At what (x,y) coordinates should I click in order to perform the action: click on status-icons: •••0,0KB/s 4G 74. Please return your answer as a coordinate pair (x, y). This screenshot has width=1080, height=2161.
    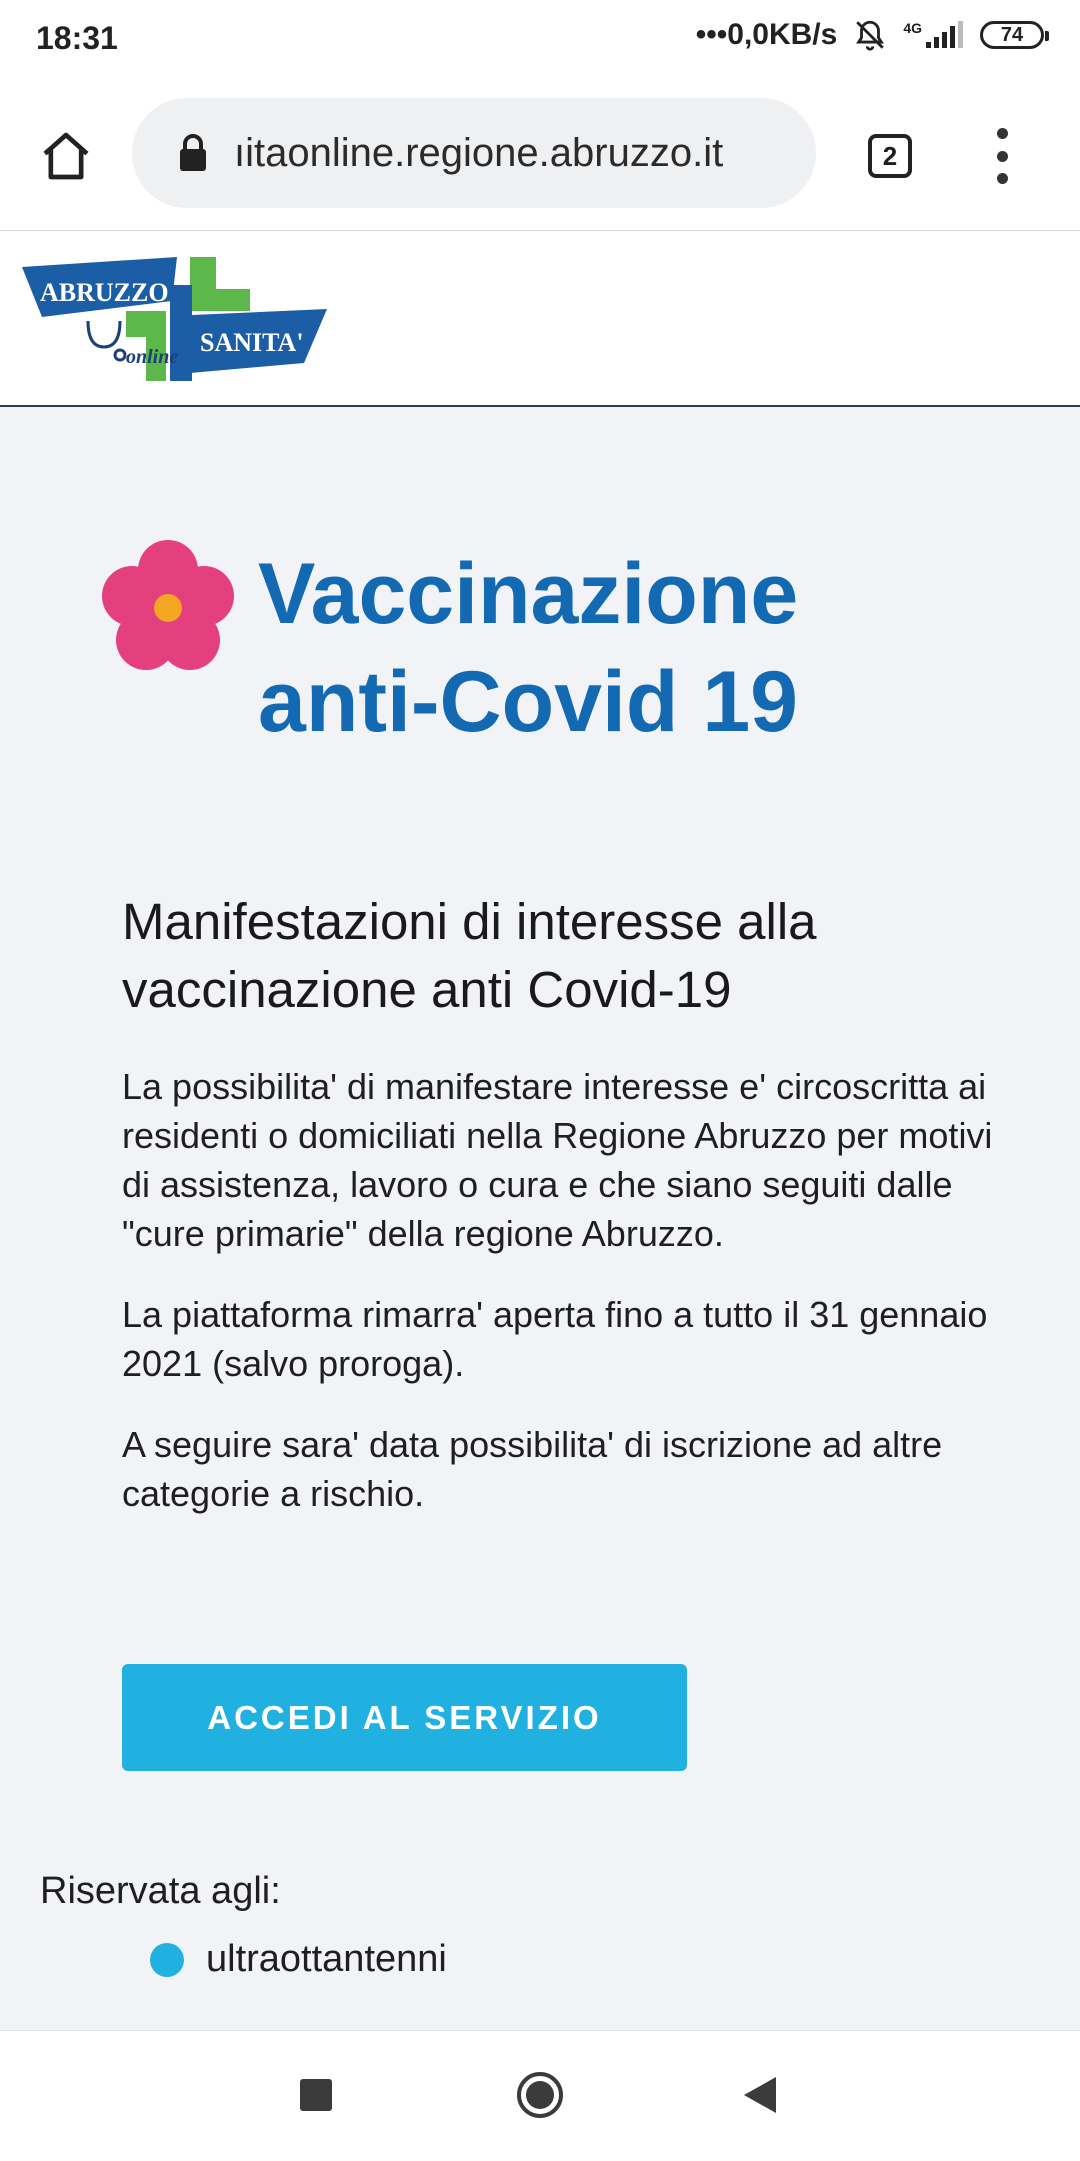
    Looking at the image, I should click on (872, 35).